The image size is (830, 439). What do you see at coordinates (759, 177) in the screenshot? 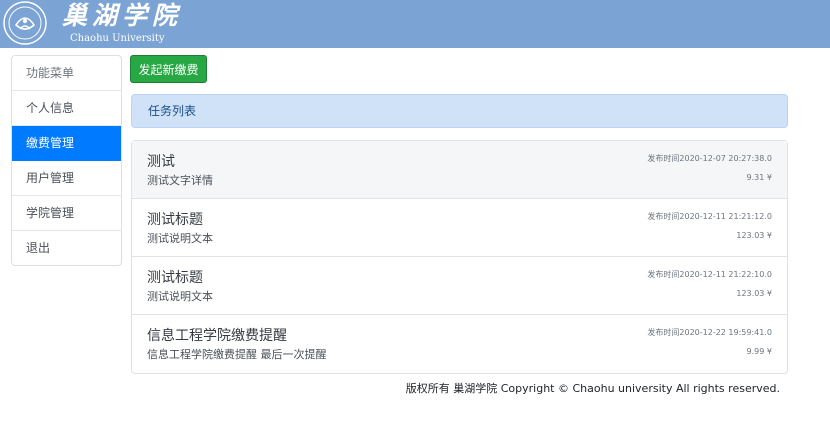
I see `task-amount: 9.31 ¥` at bounding box center [759, 177].